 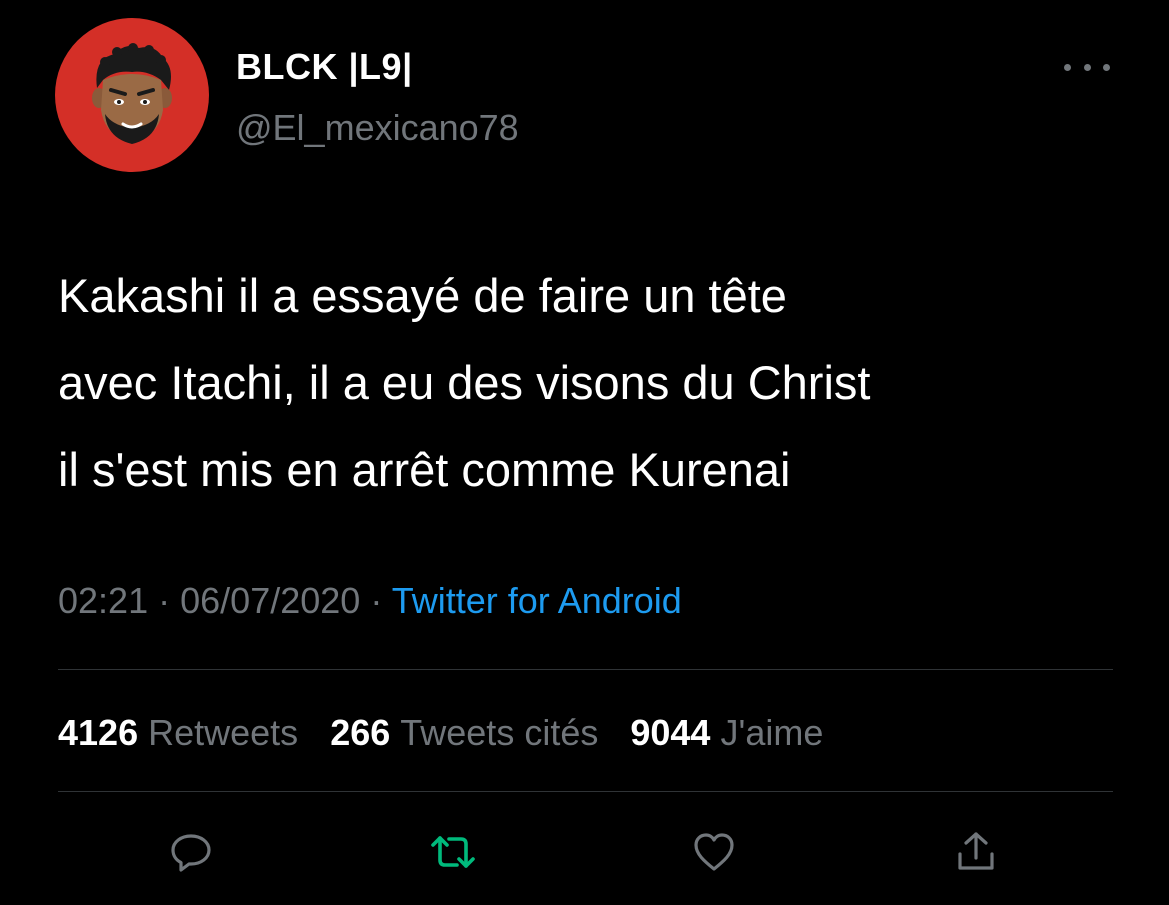 What do you see at coordinates (360, 732) in the screenshot?
I see `quote-tweets-count: 266` at bounding box center [360, 732].